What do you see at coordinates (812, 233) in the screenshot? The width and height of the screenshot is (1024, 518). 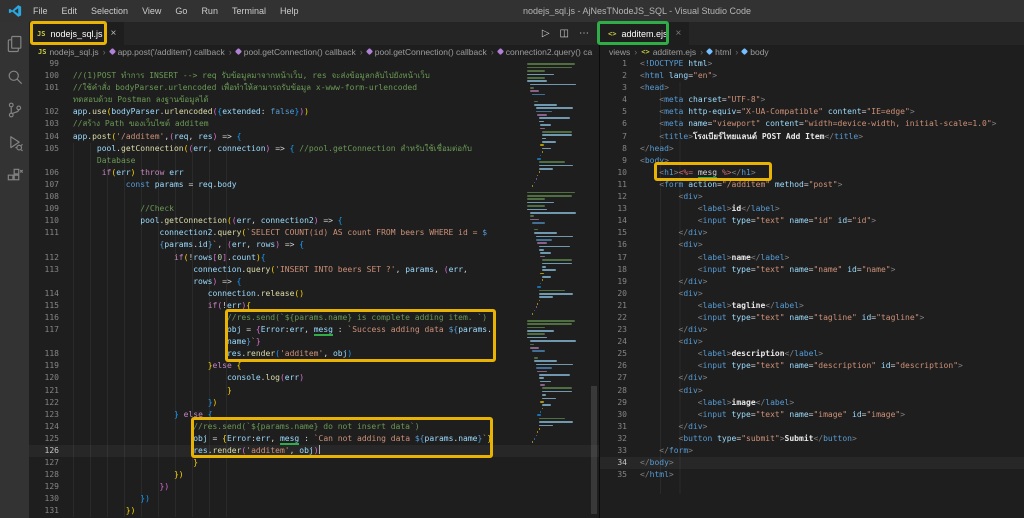 I see `code-line: 15 </div>` at bounding box center [812, 233].